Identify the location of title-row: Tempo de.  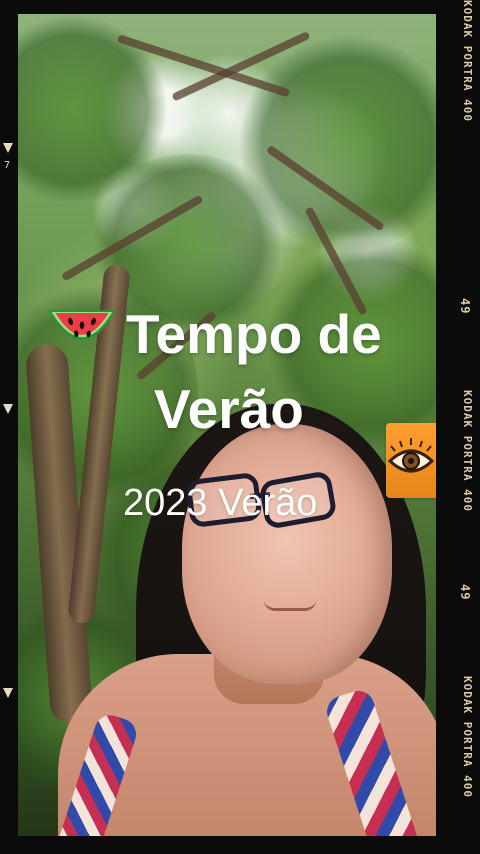
(242, 331).